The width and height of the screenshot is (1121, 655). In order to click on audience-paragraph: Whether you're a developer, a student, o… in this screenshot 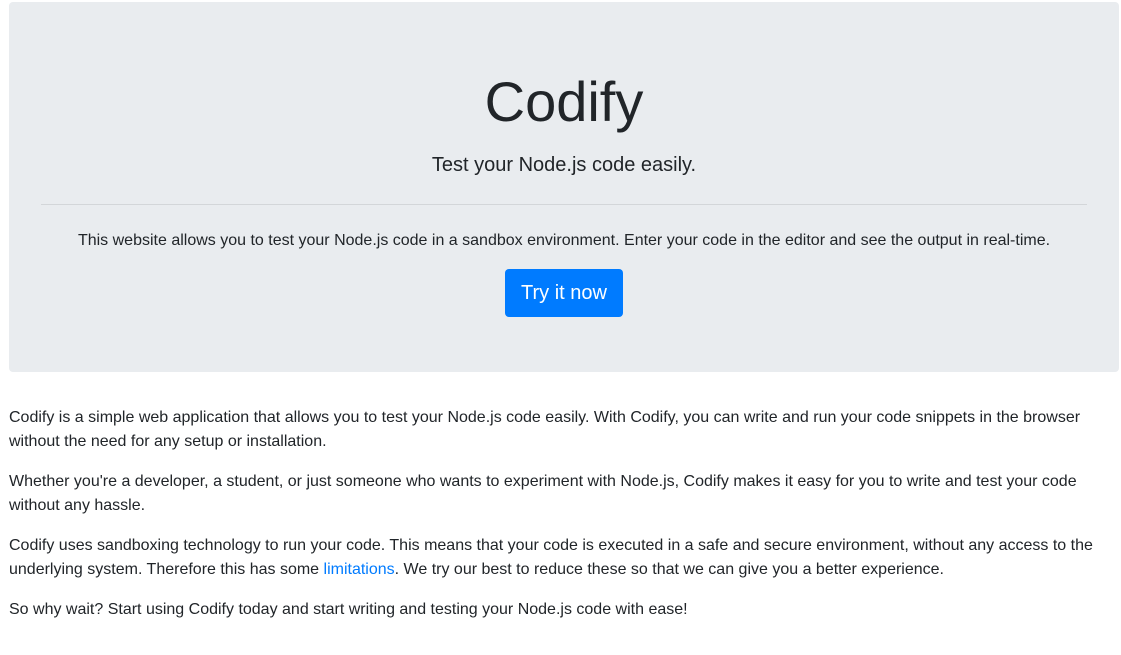, I will do `click(543, 493)`.